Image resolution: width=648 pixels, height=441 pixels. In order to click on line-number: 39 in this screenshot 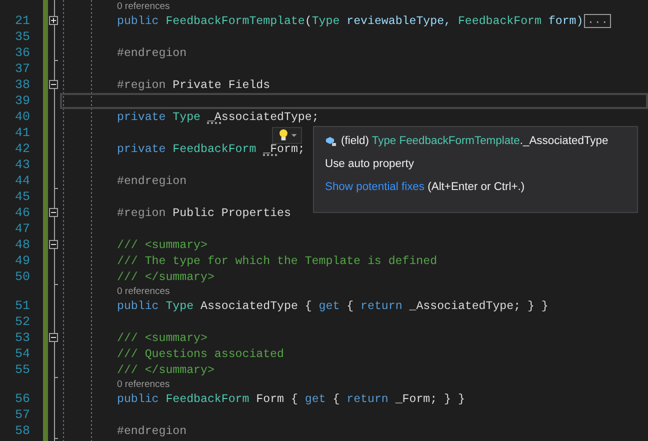, I will do `click(22, 101)`.